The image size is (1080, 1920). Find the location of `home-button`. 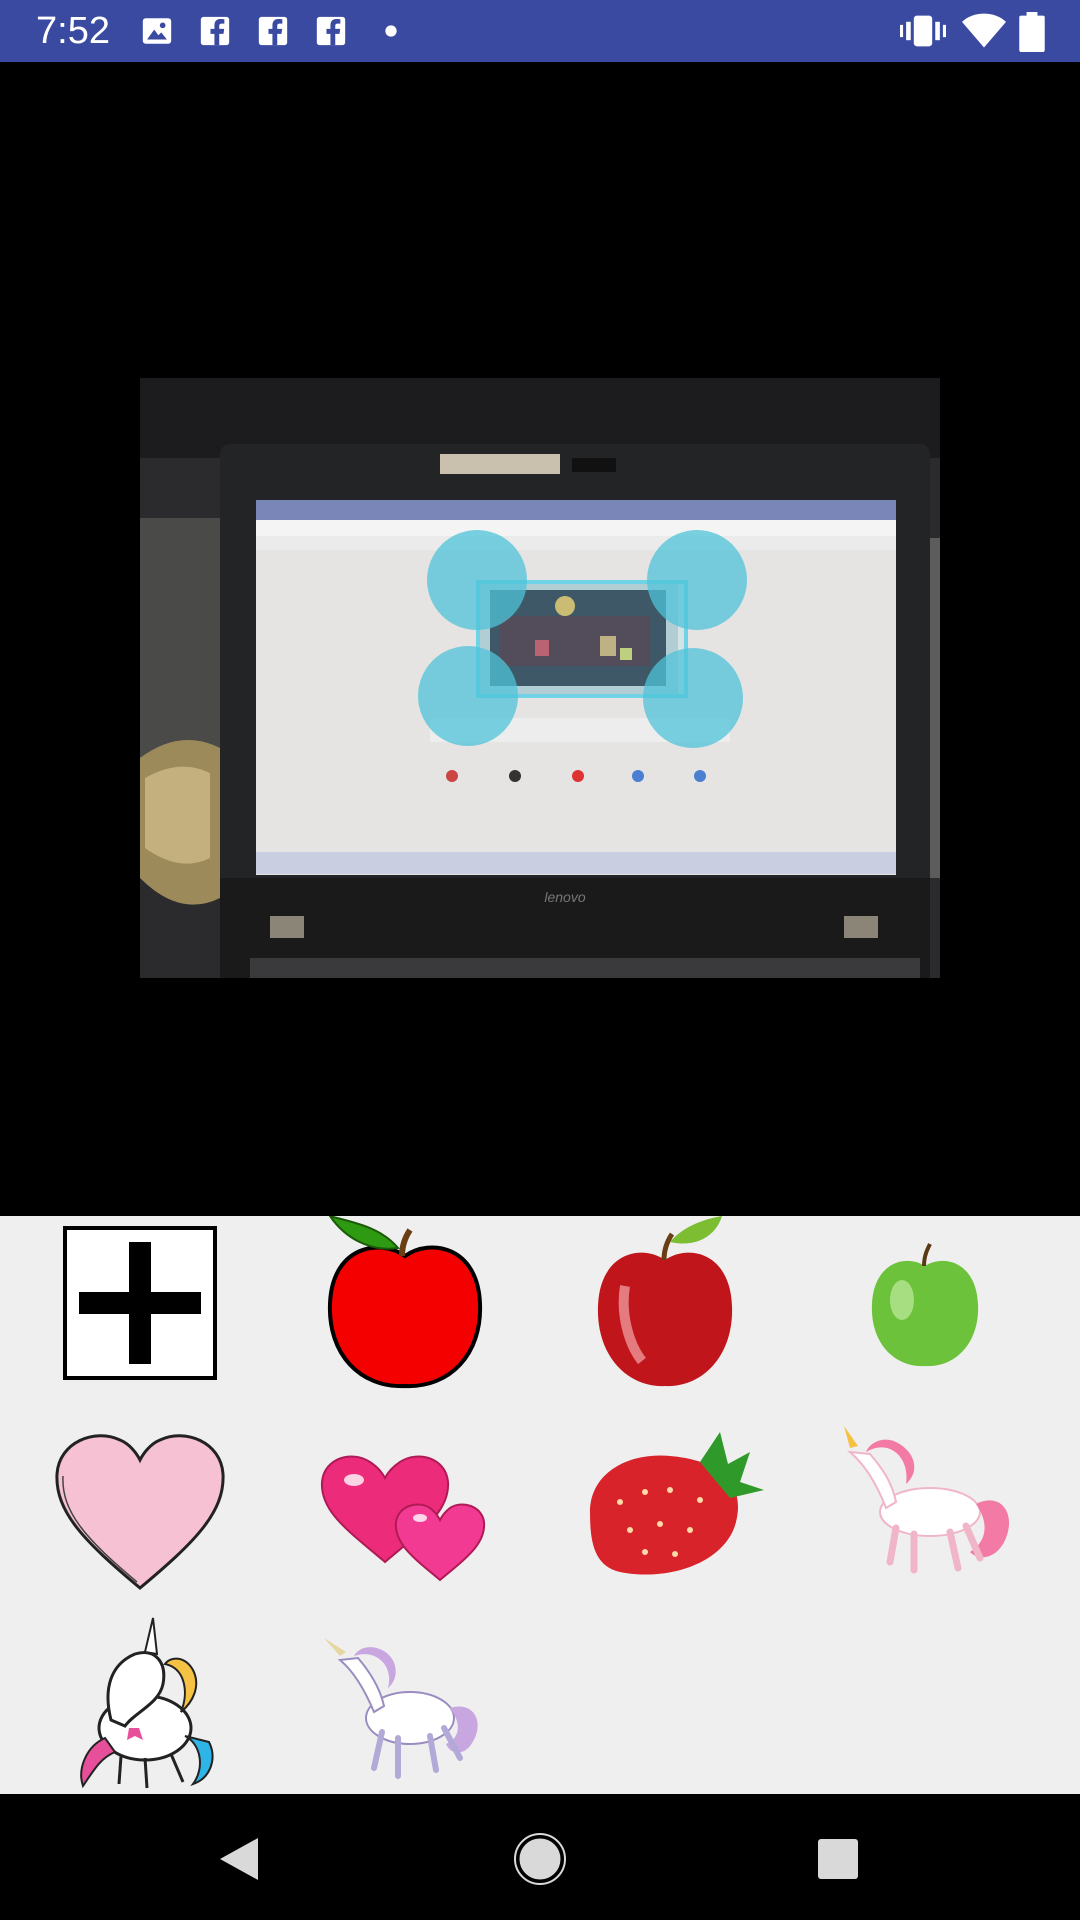

home-button is located at coordinates (540, 1859).